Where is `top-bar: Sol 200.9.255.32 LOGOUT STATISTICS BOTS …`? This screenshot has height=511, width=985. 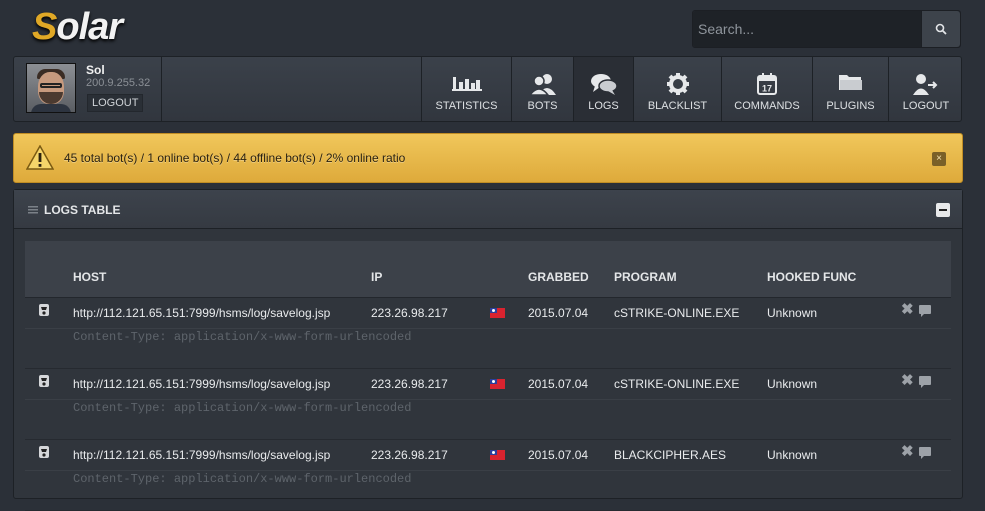 top-bar: Sol 200.9.255.32 LOGOUT STATISTICS BOTS … is located at coordinates (487, 89).